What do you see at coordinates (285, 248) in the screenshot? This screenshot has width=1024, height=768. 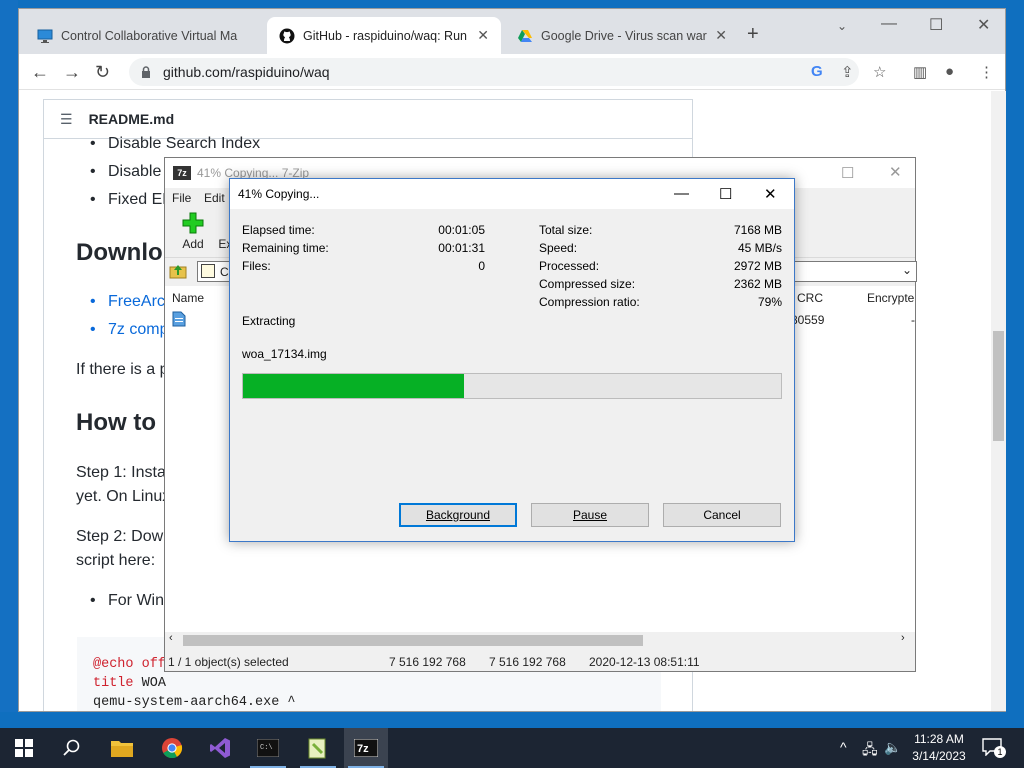 I see `remaining-label: Remaining time:` at bounding box center [285, 248].